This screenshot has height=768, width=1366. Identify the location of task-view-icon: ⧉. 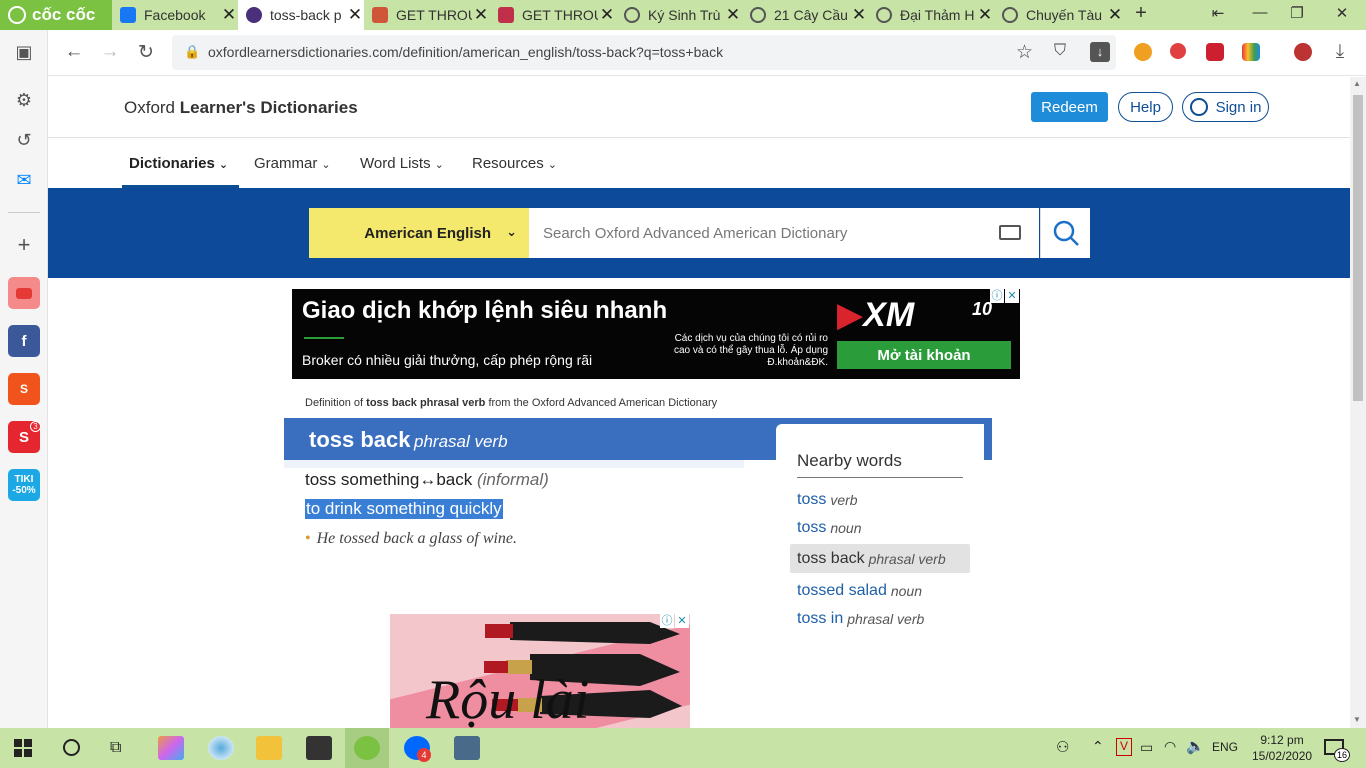
(115, 748).